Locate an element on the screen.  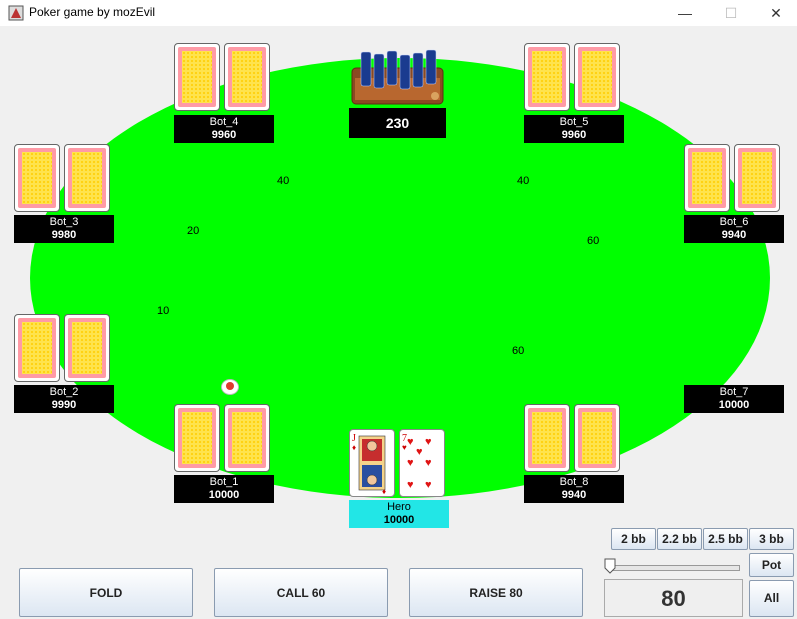
raise-button: RAISE 80 is located at coordinates (496, 592).